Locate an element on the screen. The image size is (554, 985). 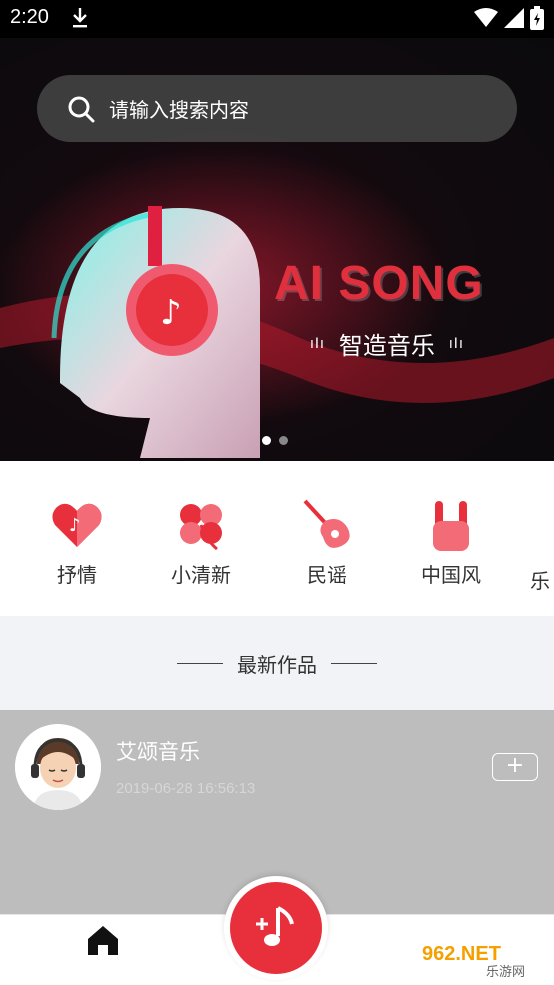
battery-icon is located at coordinates (537, 18).